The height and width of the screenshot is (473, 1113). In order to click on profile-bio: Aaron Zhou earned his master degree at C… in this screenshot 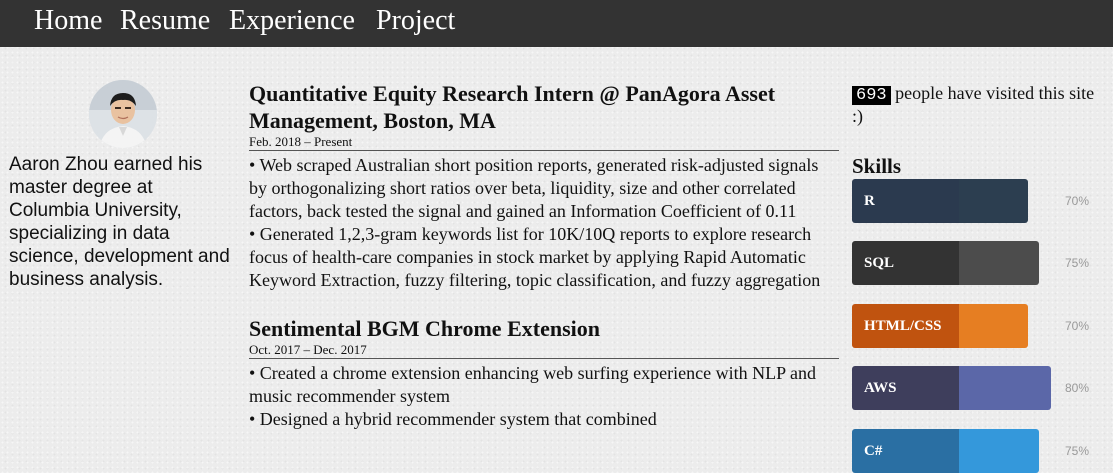, I will do `click(119, 222)`.